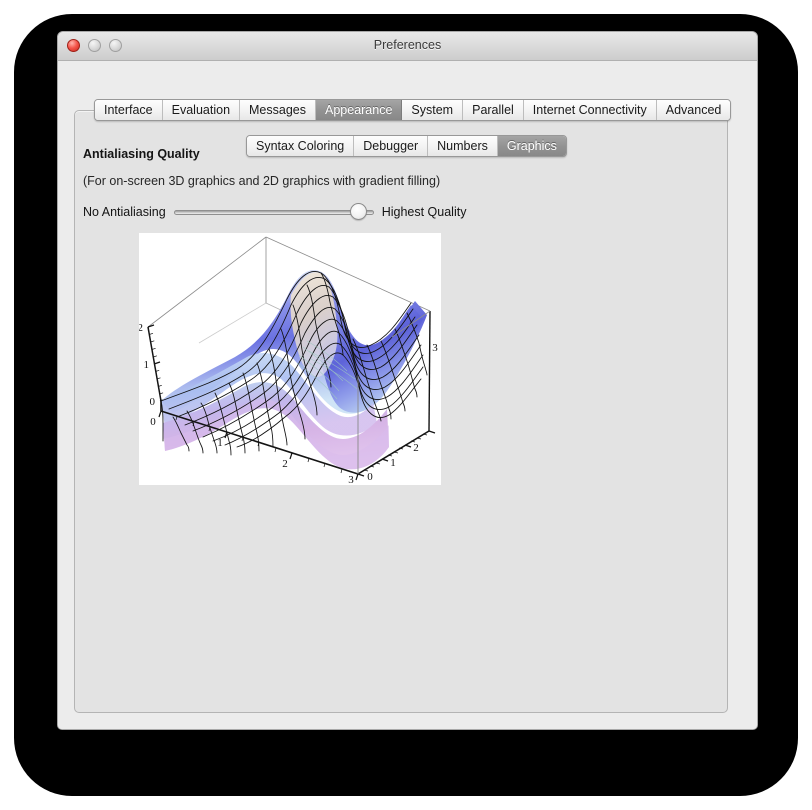 This screenshot has height=810, width=812. I want to click on slider-track, so click(273, 212).